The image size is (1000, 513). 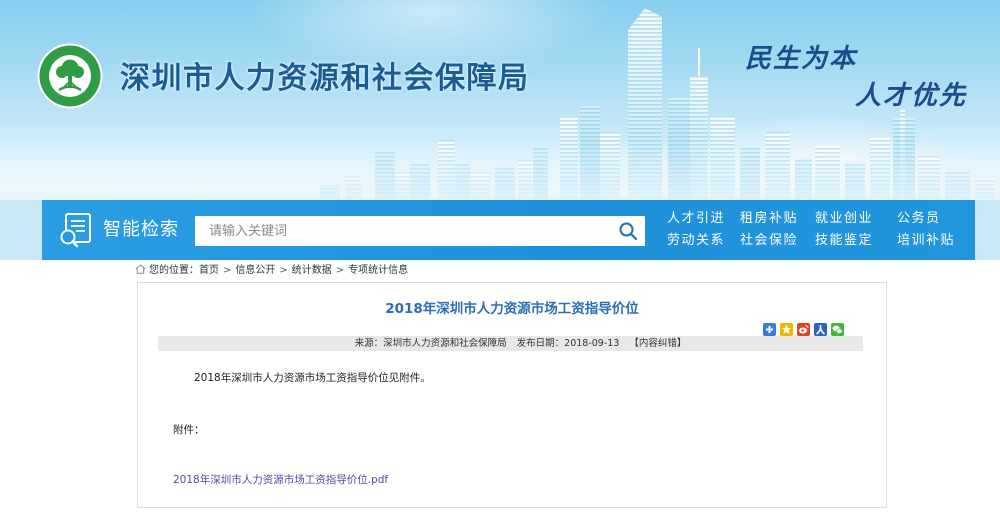 I want to click on qzone-icon, so click(x=786, y=329).